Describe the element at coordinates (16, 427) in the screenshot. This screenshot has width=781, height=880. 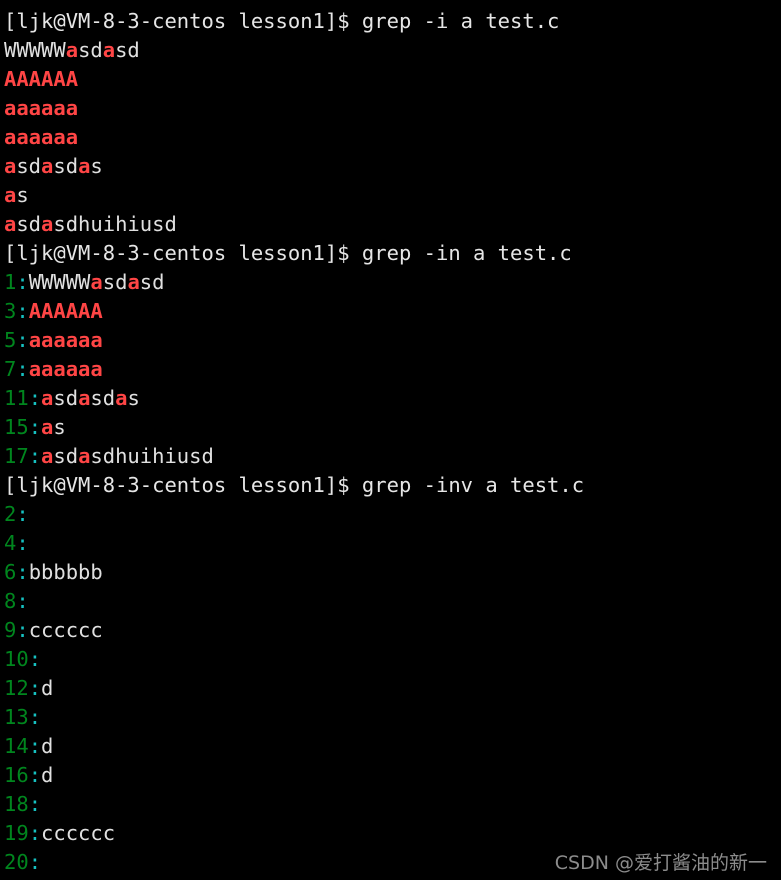
I see `line-number: 15` at that location.